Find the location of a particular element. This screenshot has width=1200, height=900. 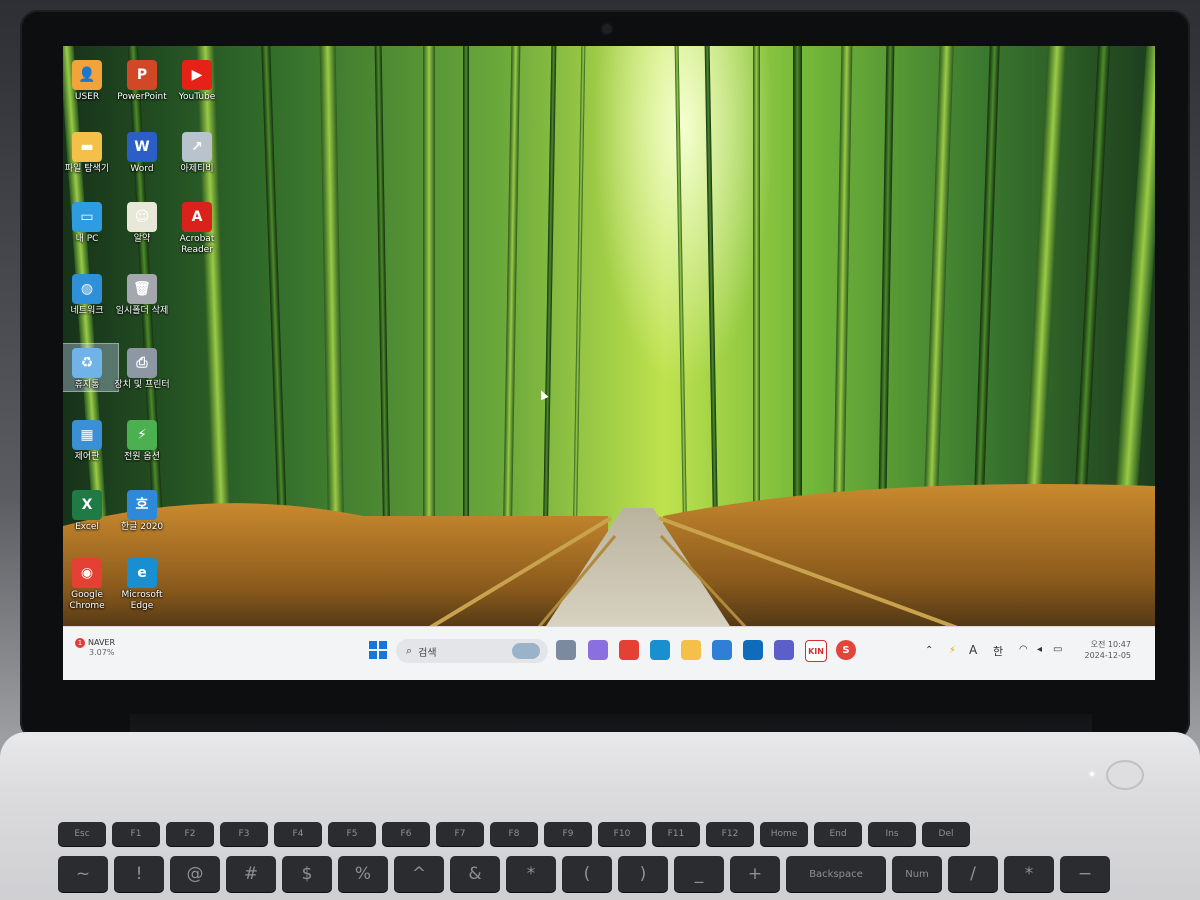

key-num-6: ^ is located at coordinates (419, 874).